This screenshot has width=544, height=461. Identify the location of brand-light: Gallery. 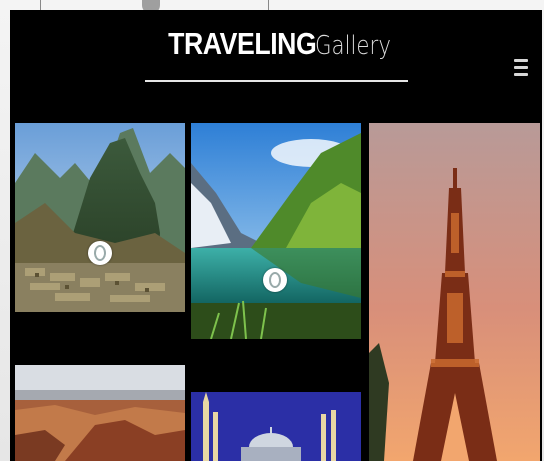
(353, 46).